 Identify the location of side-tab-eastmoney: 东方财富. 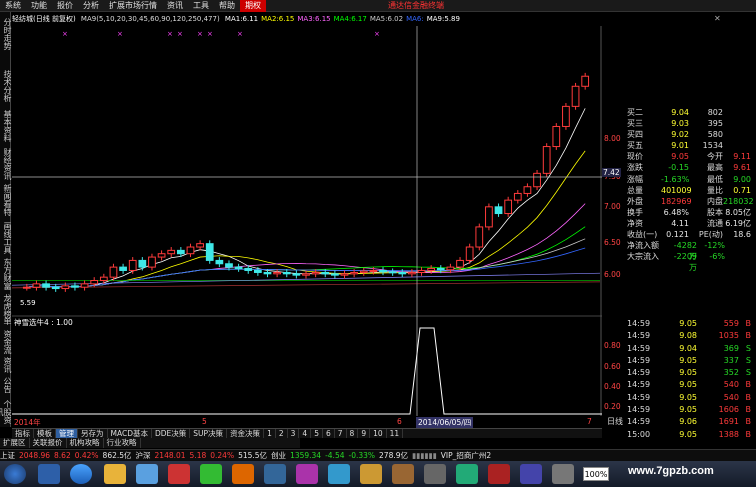
(6, 274).